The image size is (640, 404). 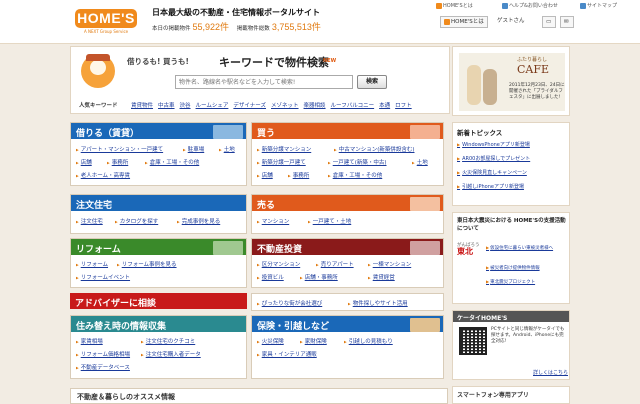 I want to click on building-icon, so click(x=425, y=248).